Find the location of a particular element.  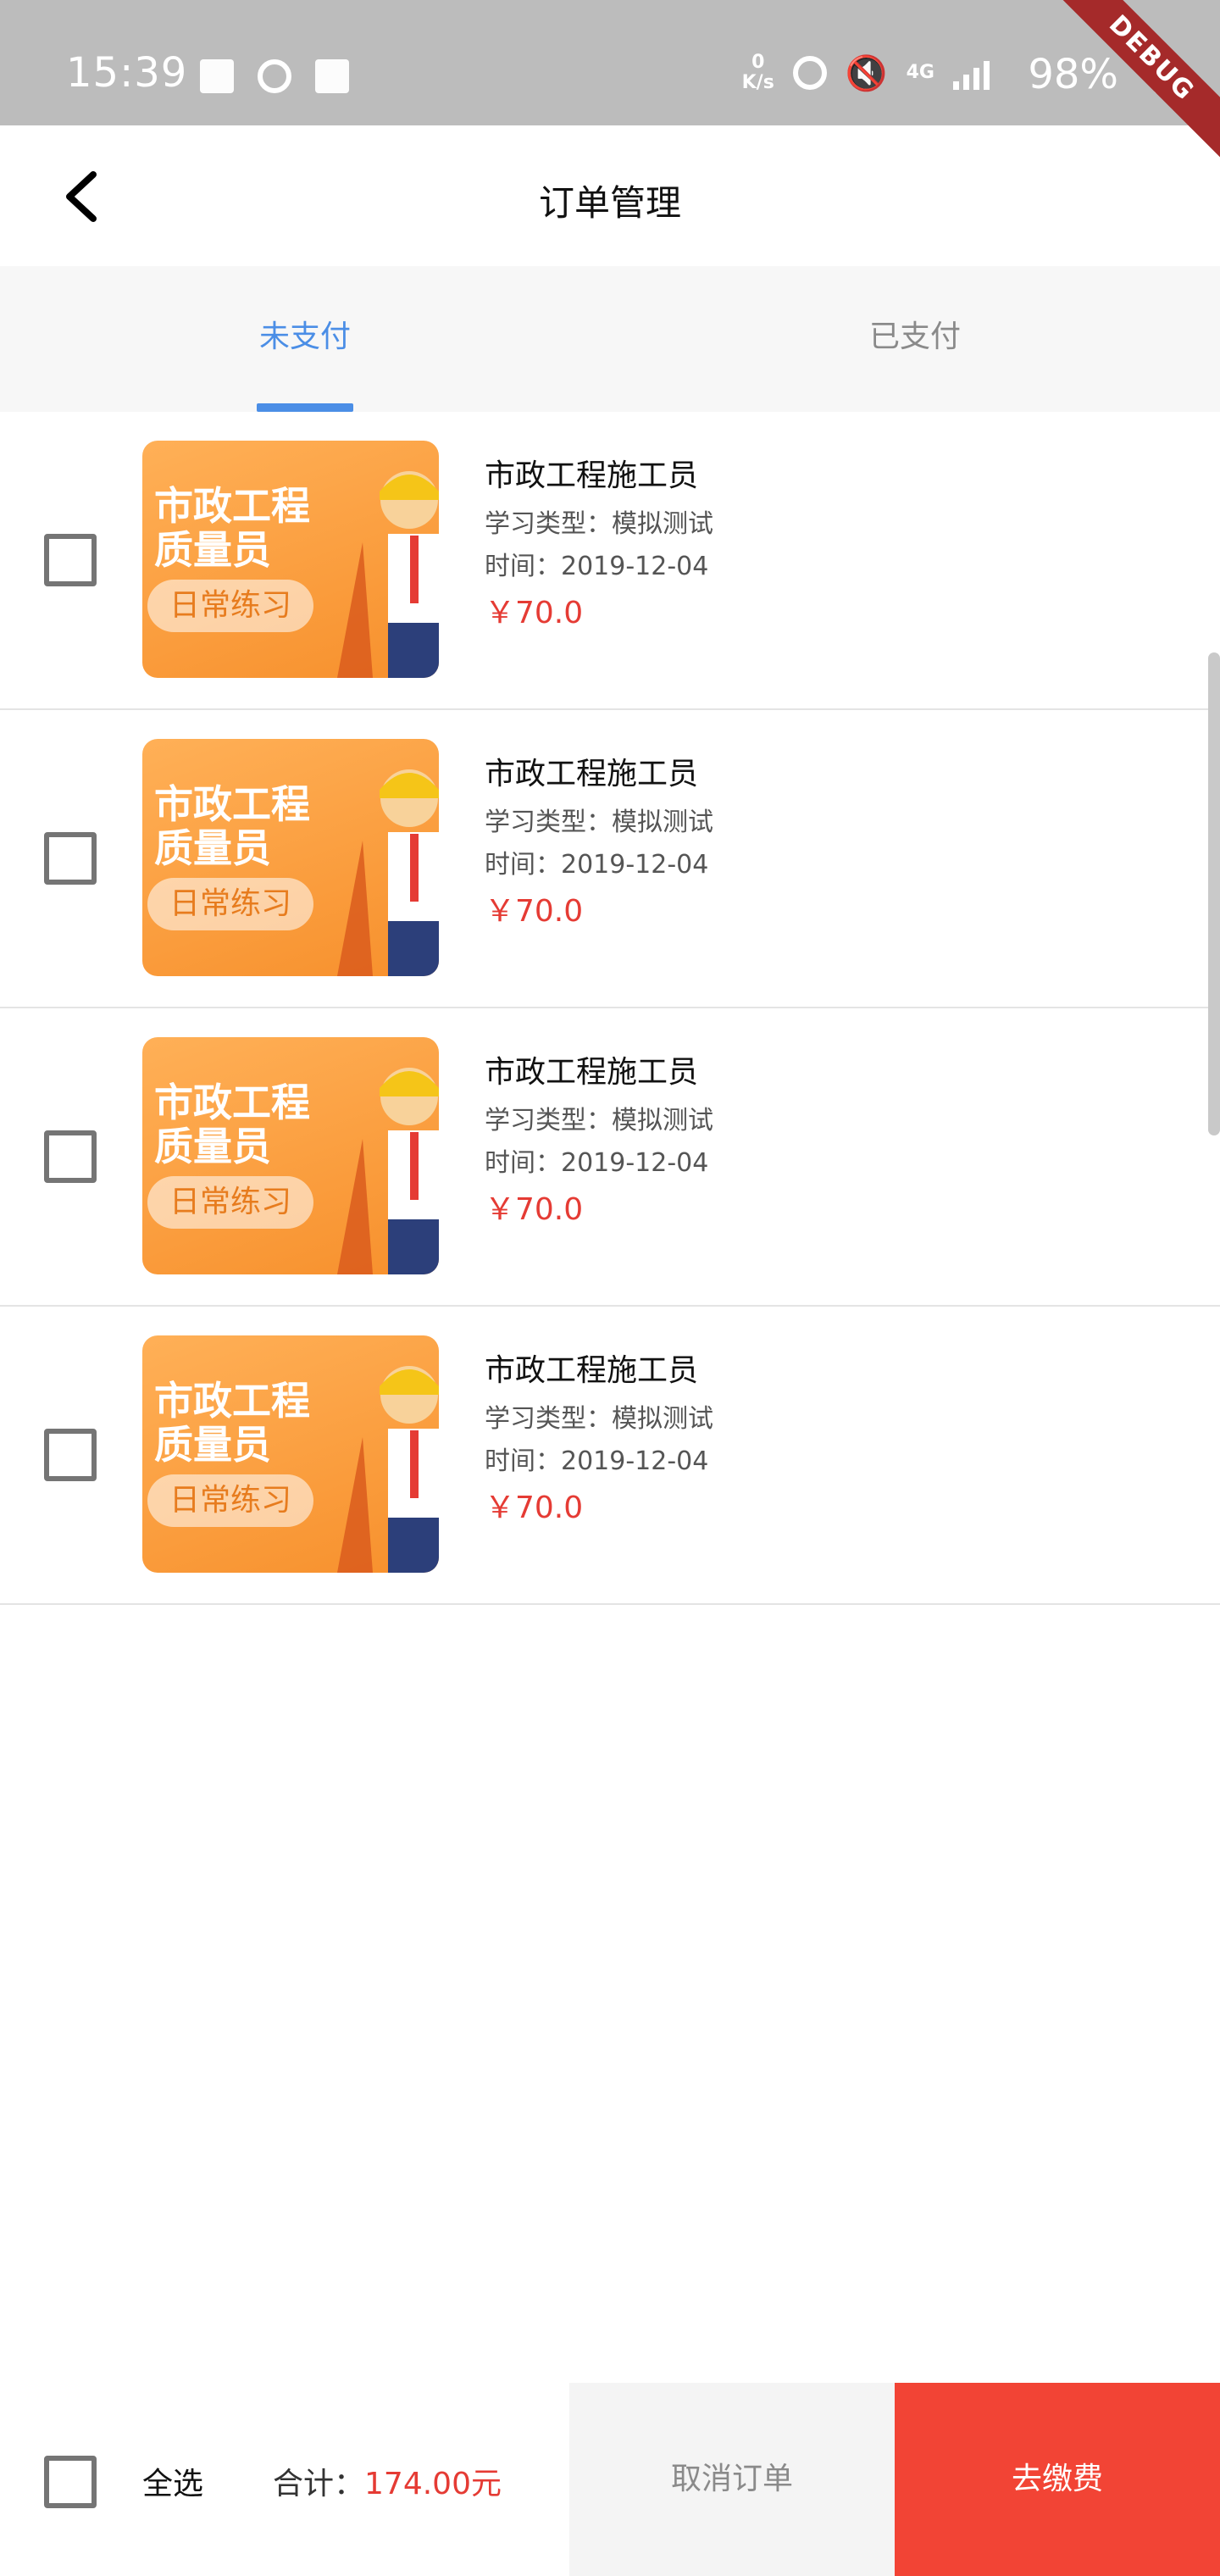

battery-percent: 98% is located at coordinates (1073, 74).